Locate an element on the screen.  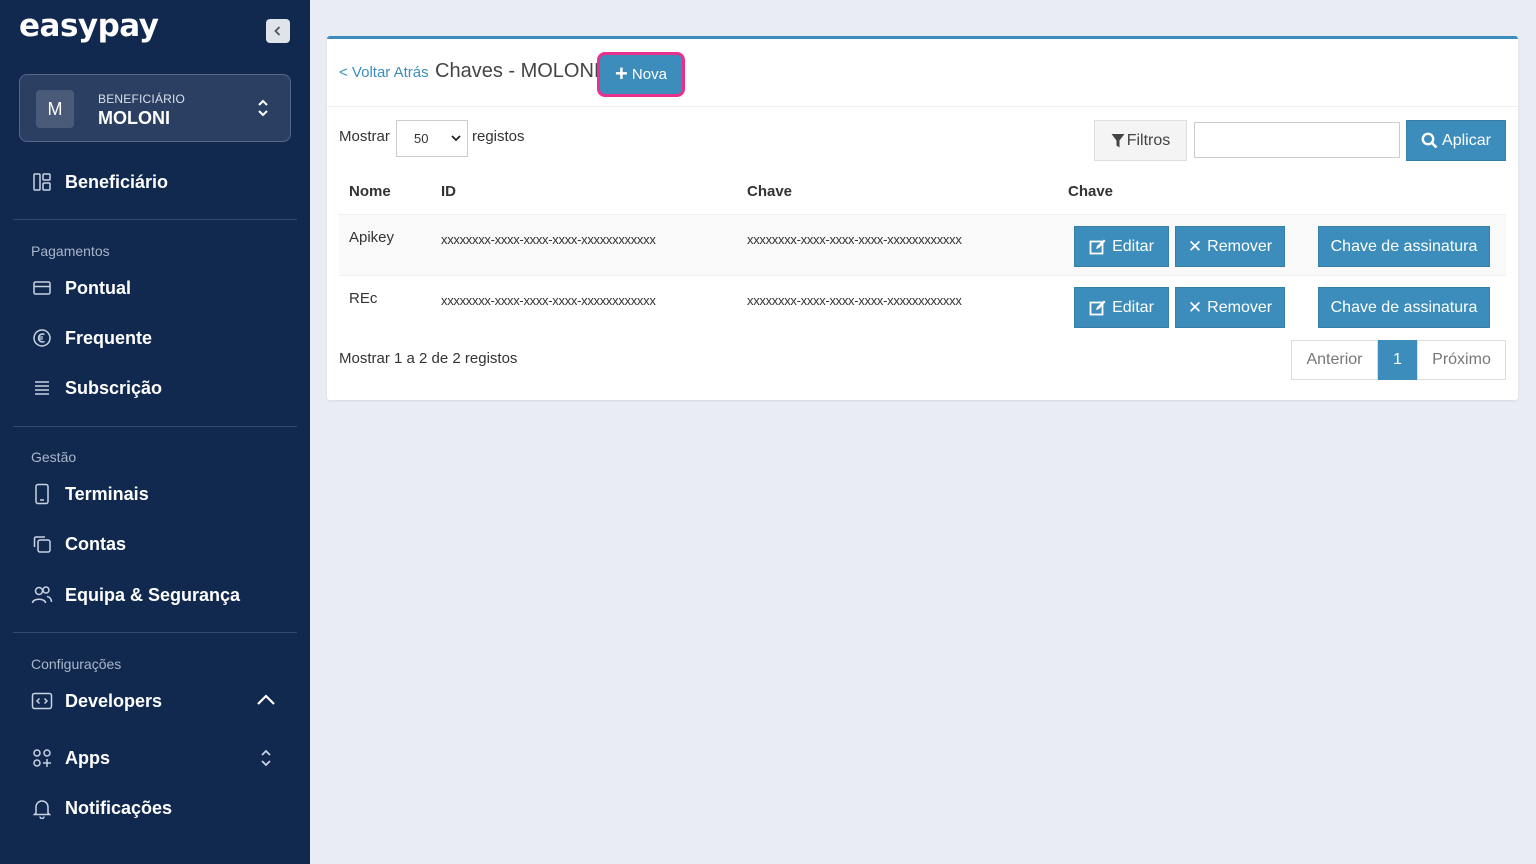
sidebar-item-label: Beneficiário is located at coordinates (117, 181).